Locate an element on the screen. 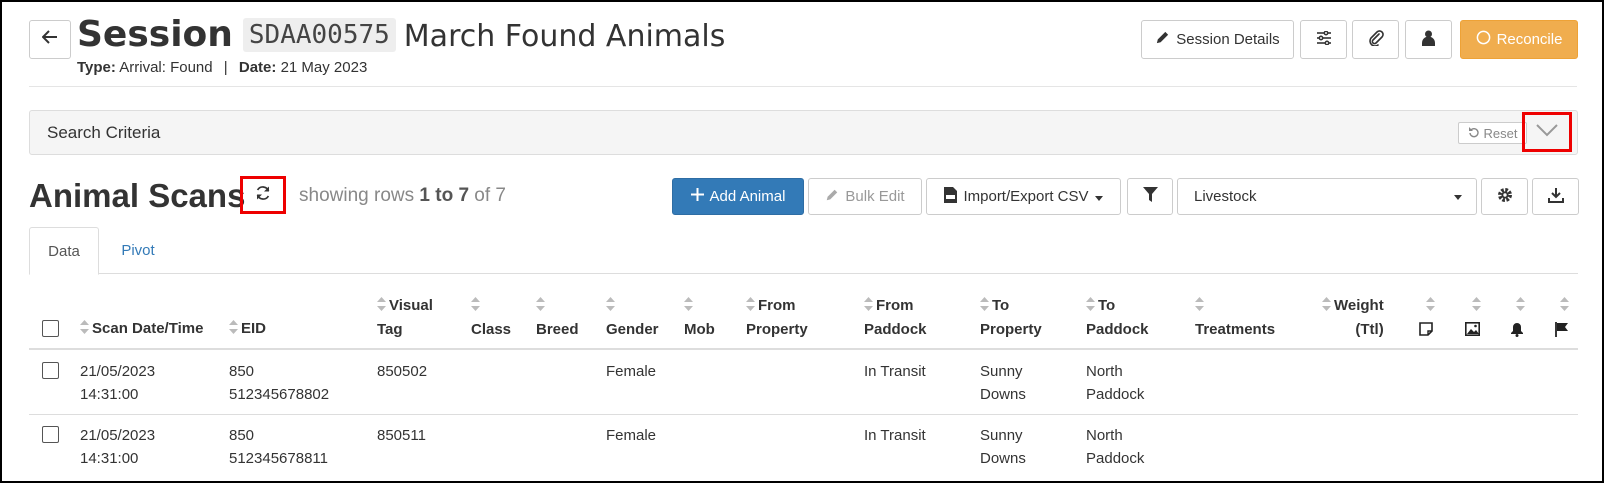 Image resolution: width=1604 pixels, height=483 pixels. cell-to-property-line2: Downs is located at coordinates (1003, 394).